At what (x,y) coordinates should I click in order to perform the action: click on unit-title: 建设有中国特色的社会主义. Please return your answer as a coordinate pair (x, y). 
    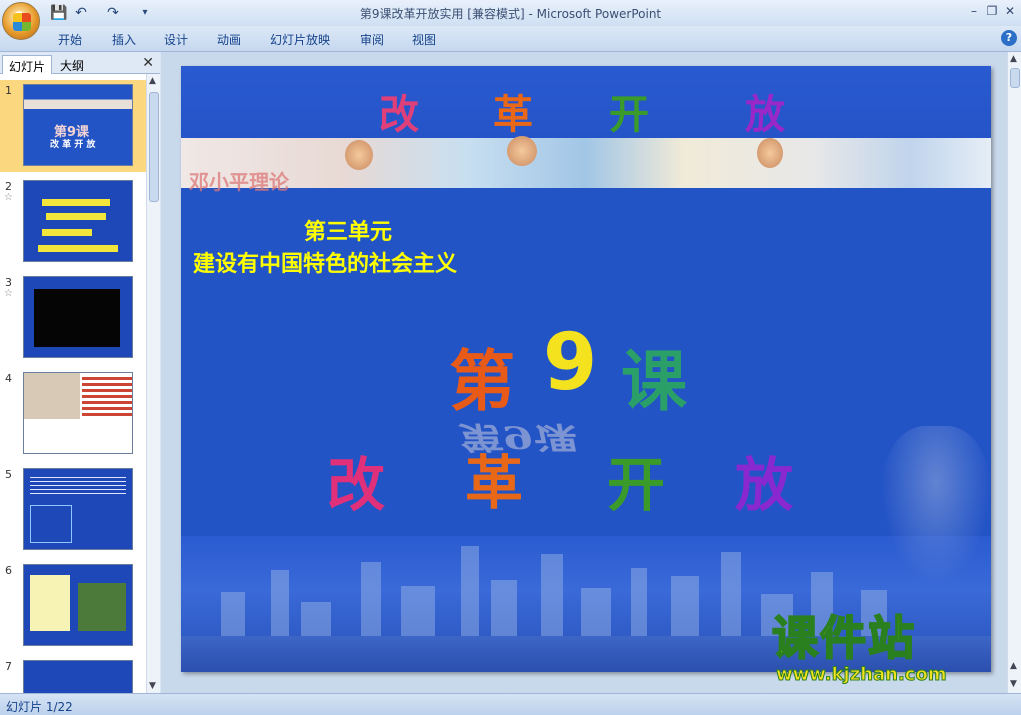
    Looking at the image, I should click on (325, 264).